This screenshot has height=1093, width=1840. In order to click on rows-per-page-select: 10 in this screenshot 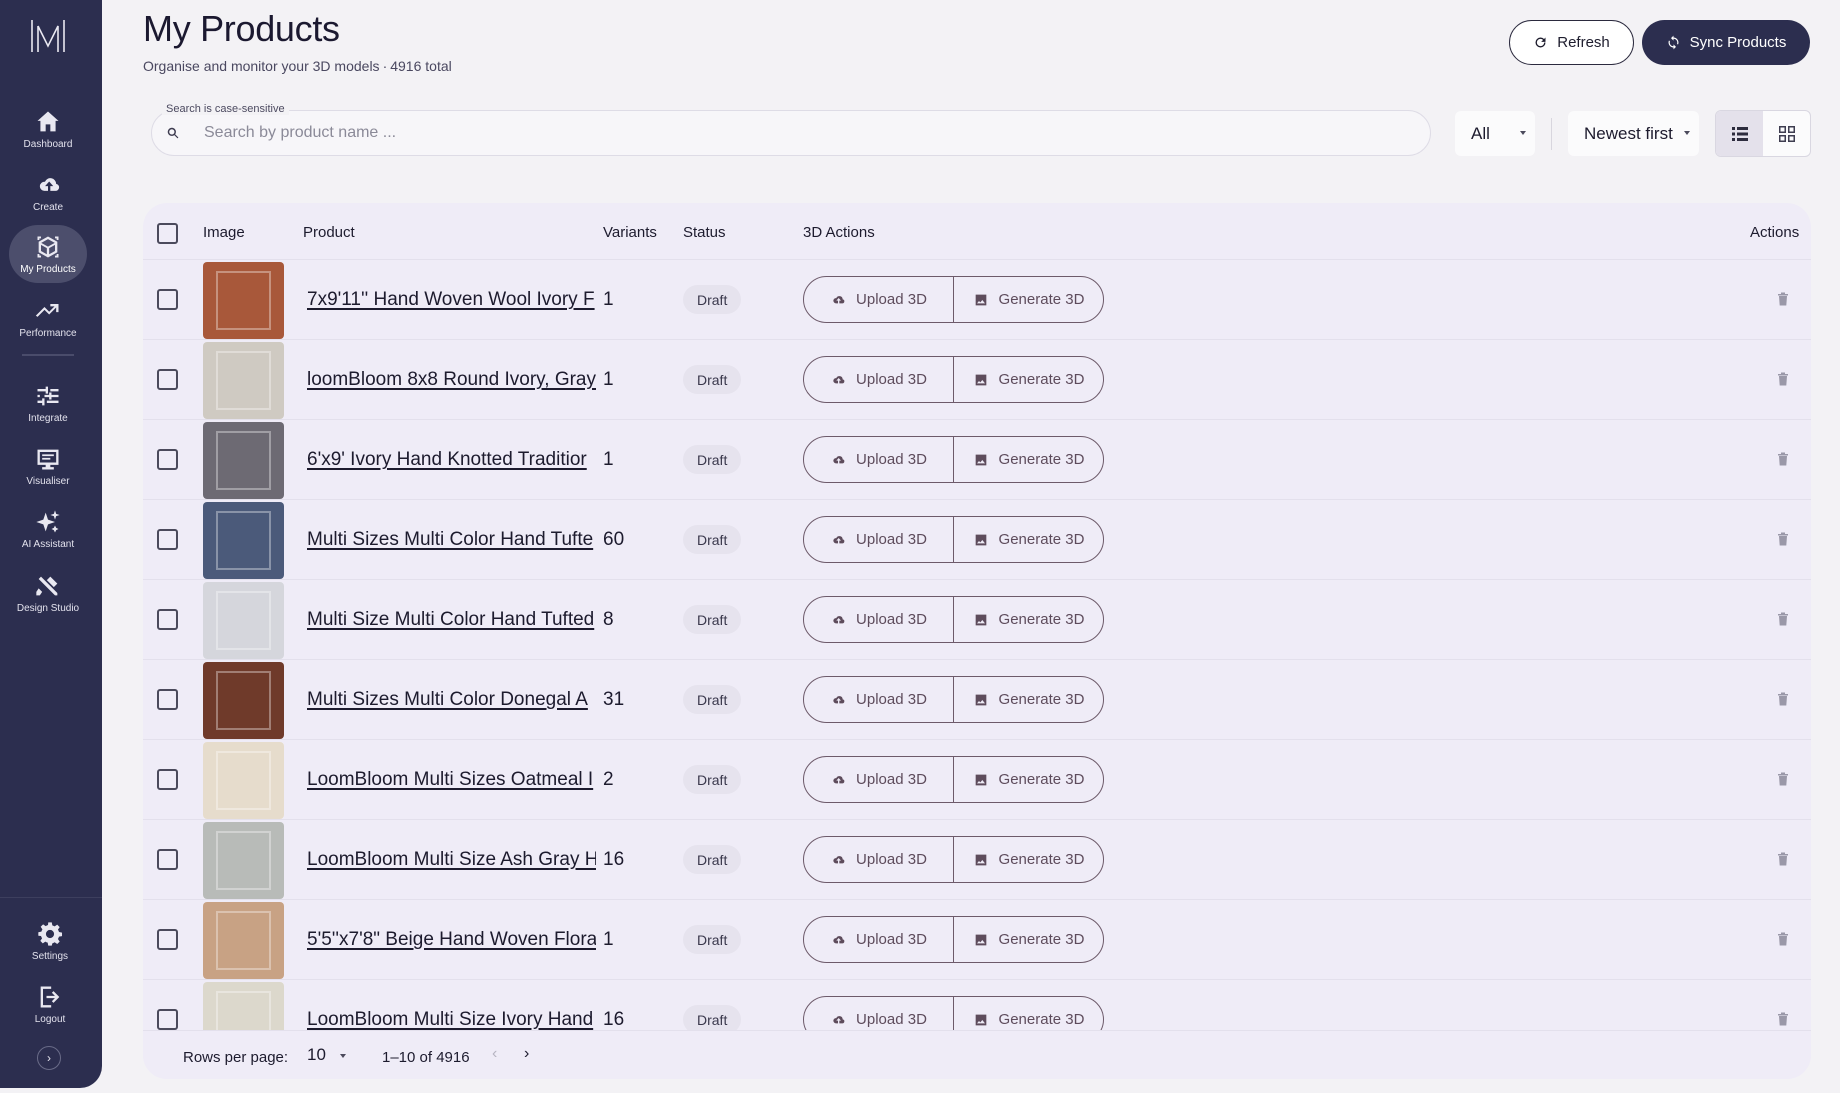, I will do `click(316, 1055)`.